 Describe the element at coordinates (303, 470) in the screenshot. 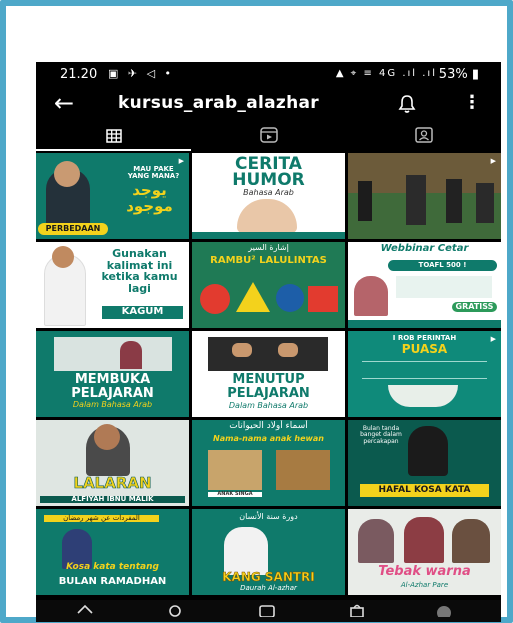

I see `lion-image` at that location.